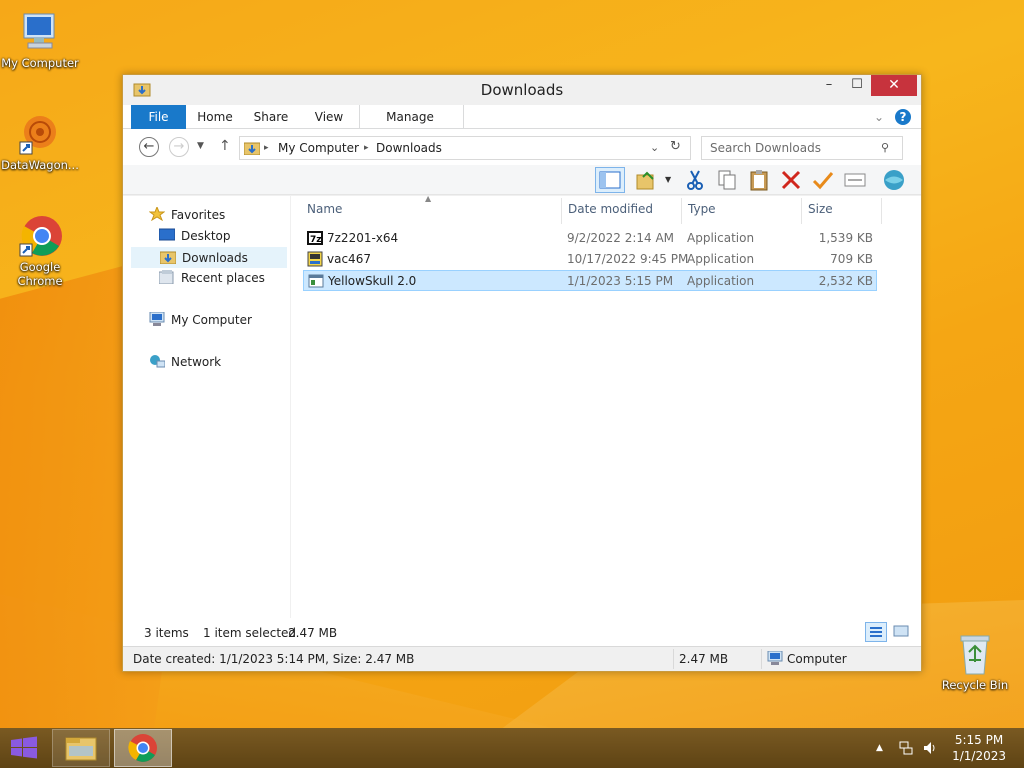 Image resolution: width=1024 pixels, height=768 pixels. Describe the element at coordinates (879, 748) in the screenshot. I see `show-hidden-icons-chevron-icon: ▲` at that location.